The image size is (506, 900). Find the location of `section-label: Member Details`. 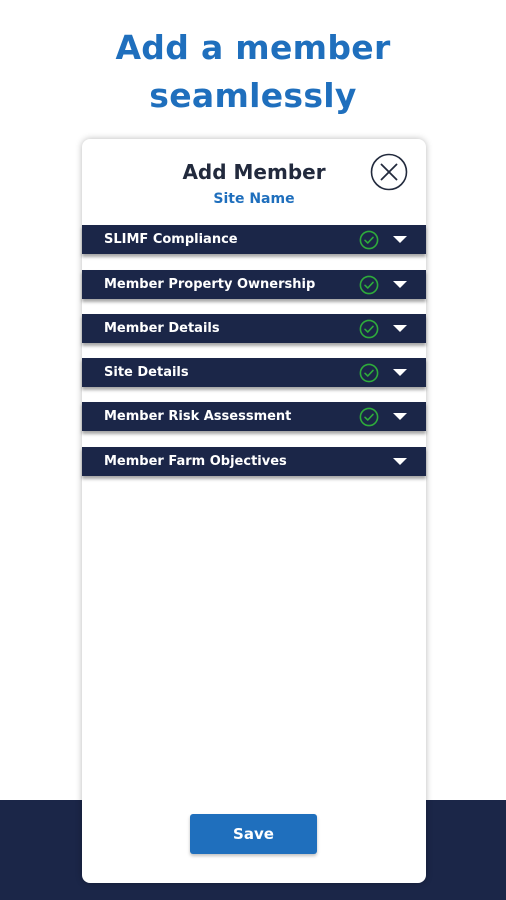

section-label: Member Details is located at coordinates (162, 328).